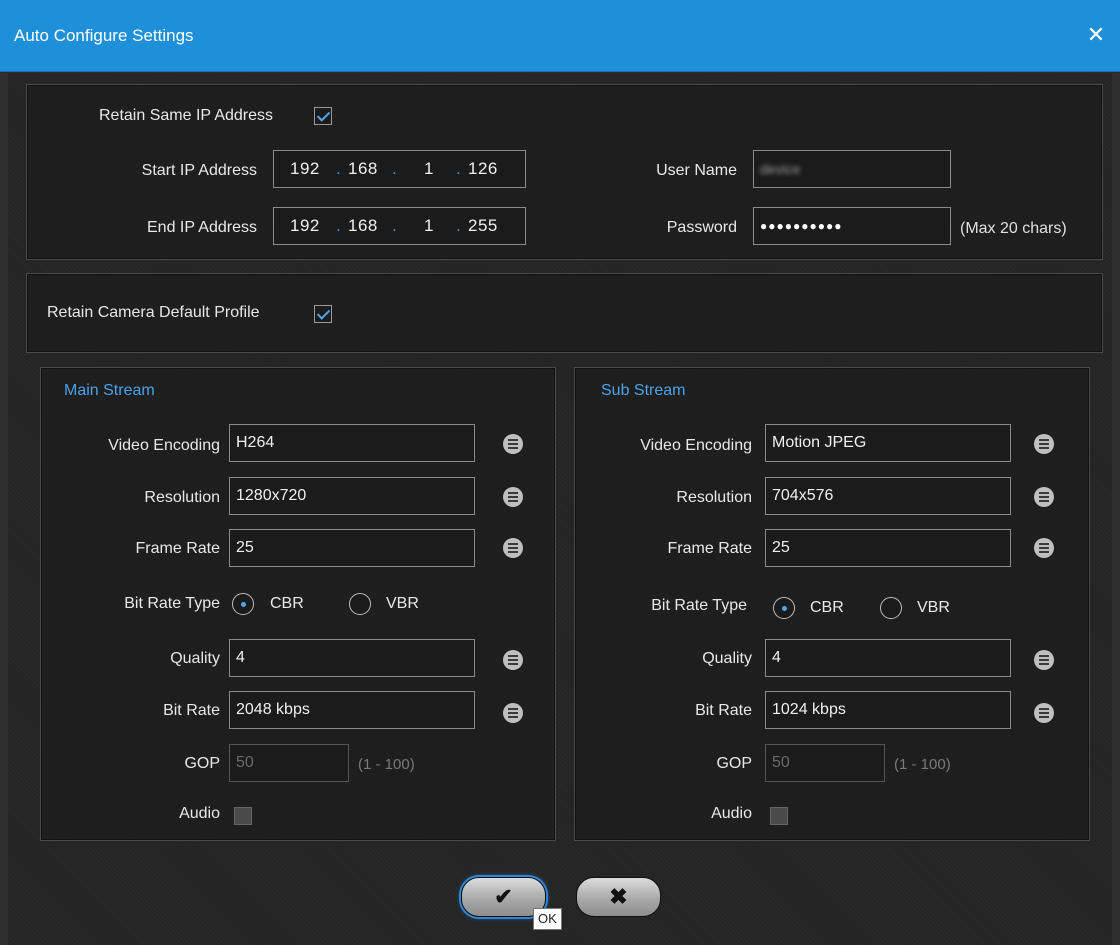 This screenshot has width=1120, height=945. Describe the element at coordinates (922, 764) in the screenshot. I see `sub-gop-range: (1 - 100)` at that location.